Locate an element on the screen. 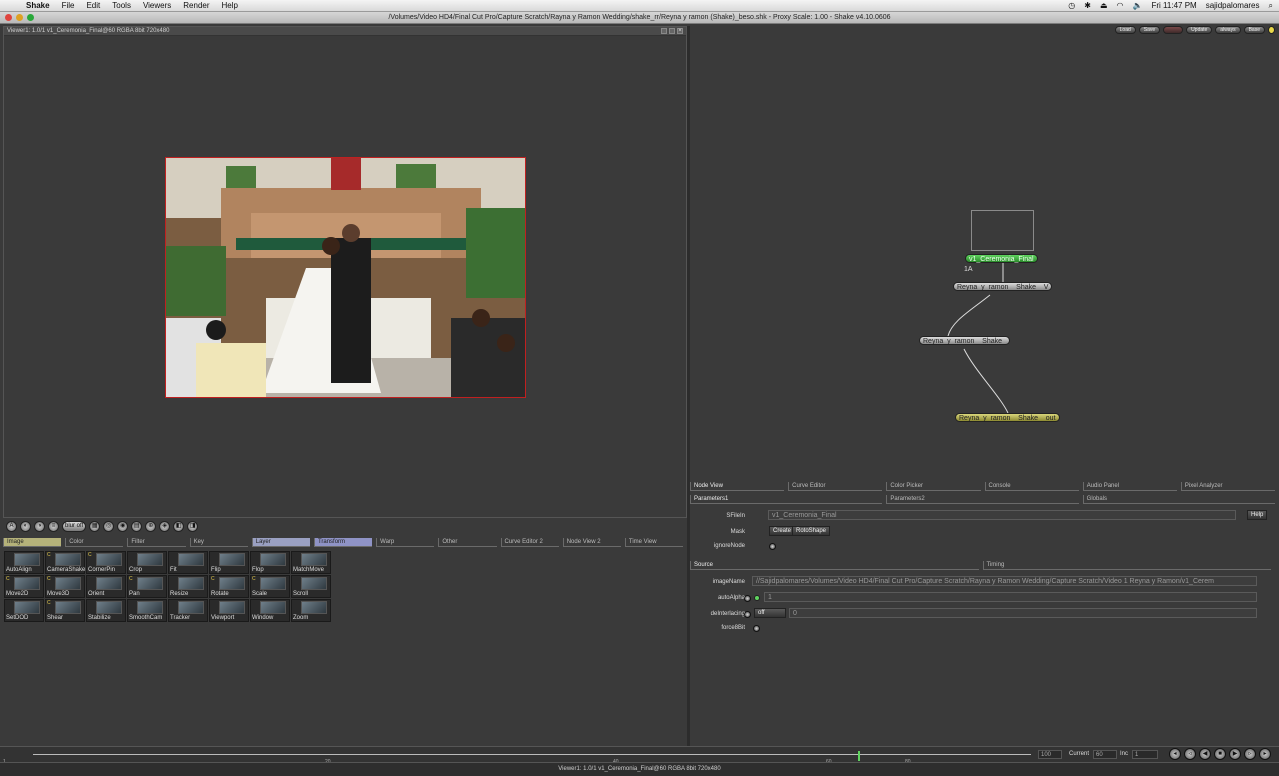 The height and width of the screenshot is (776, 1279). tab-parameters1: Parameters1 is located at coordinates (786, 499).